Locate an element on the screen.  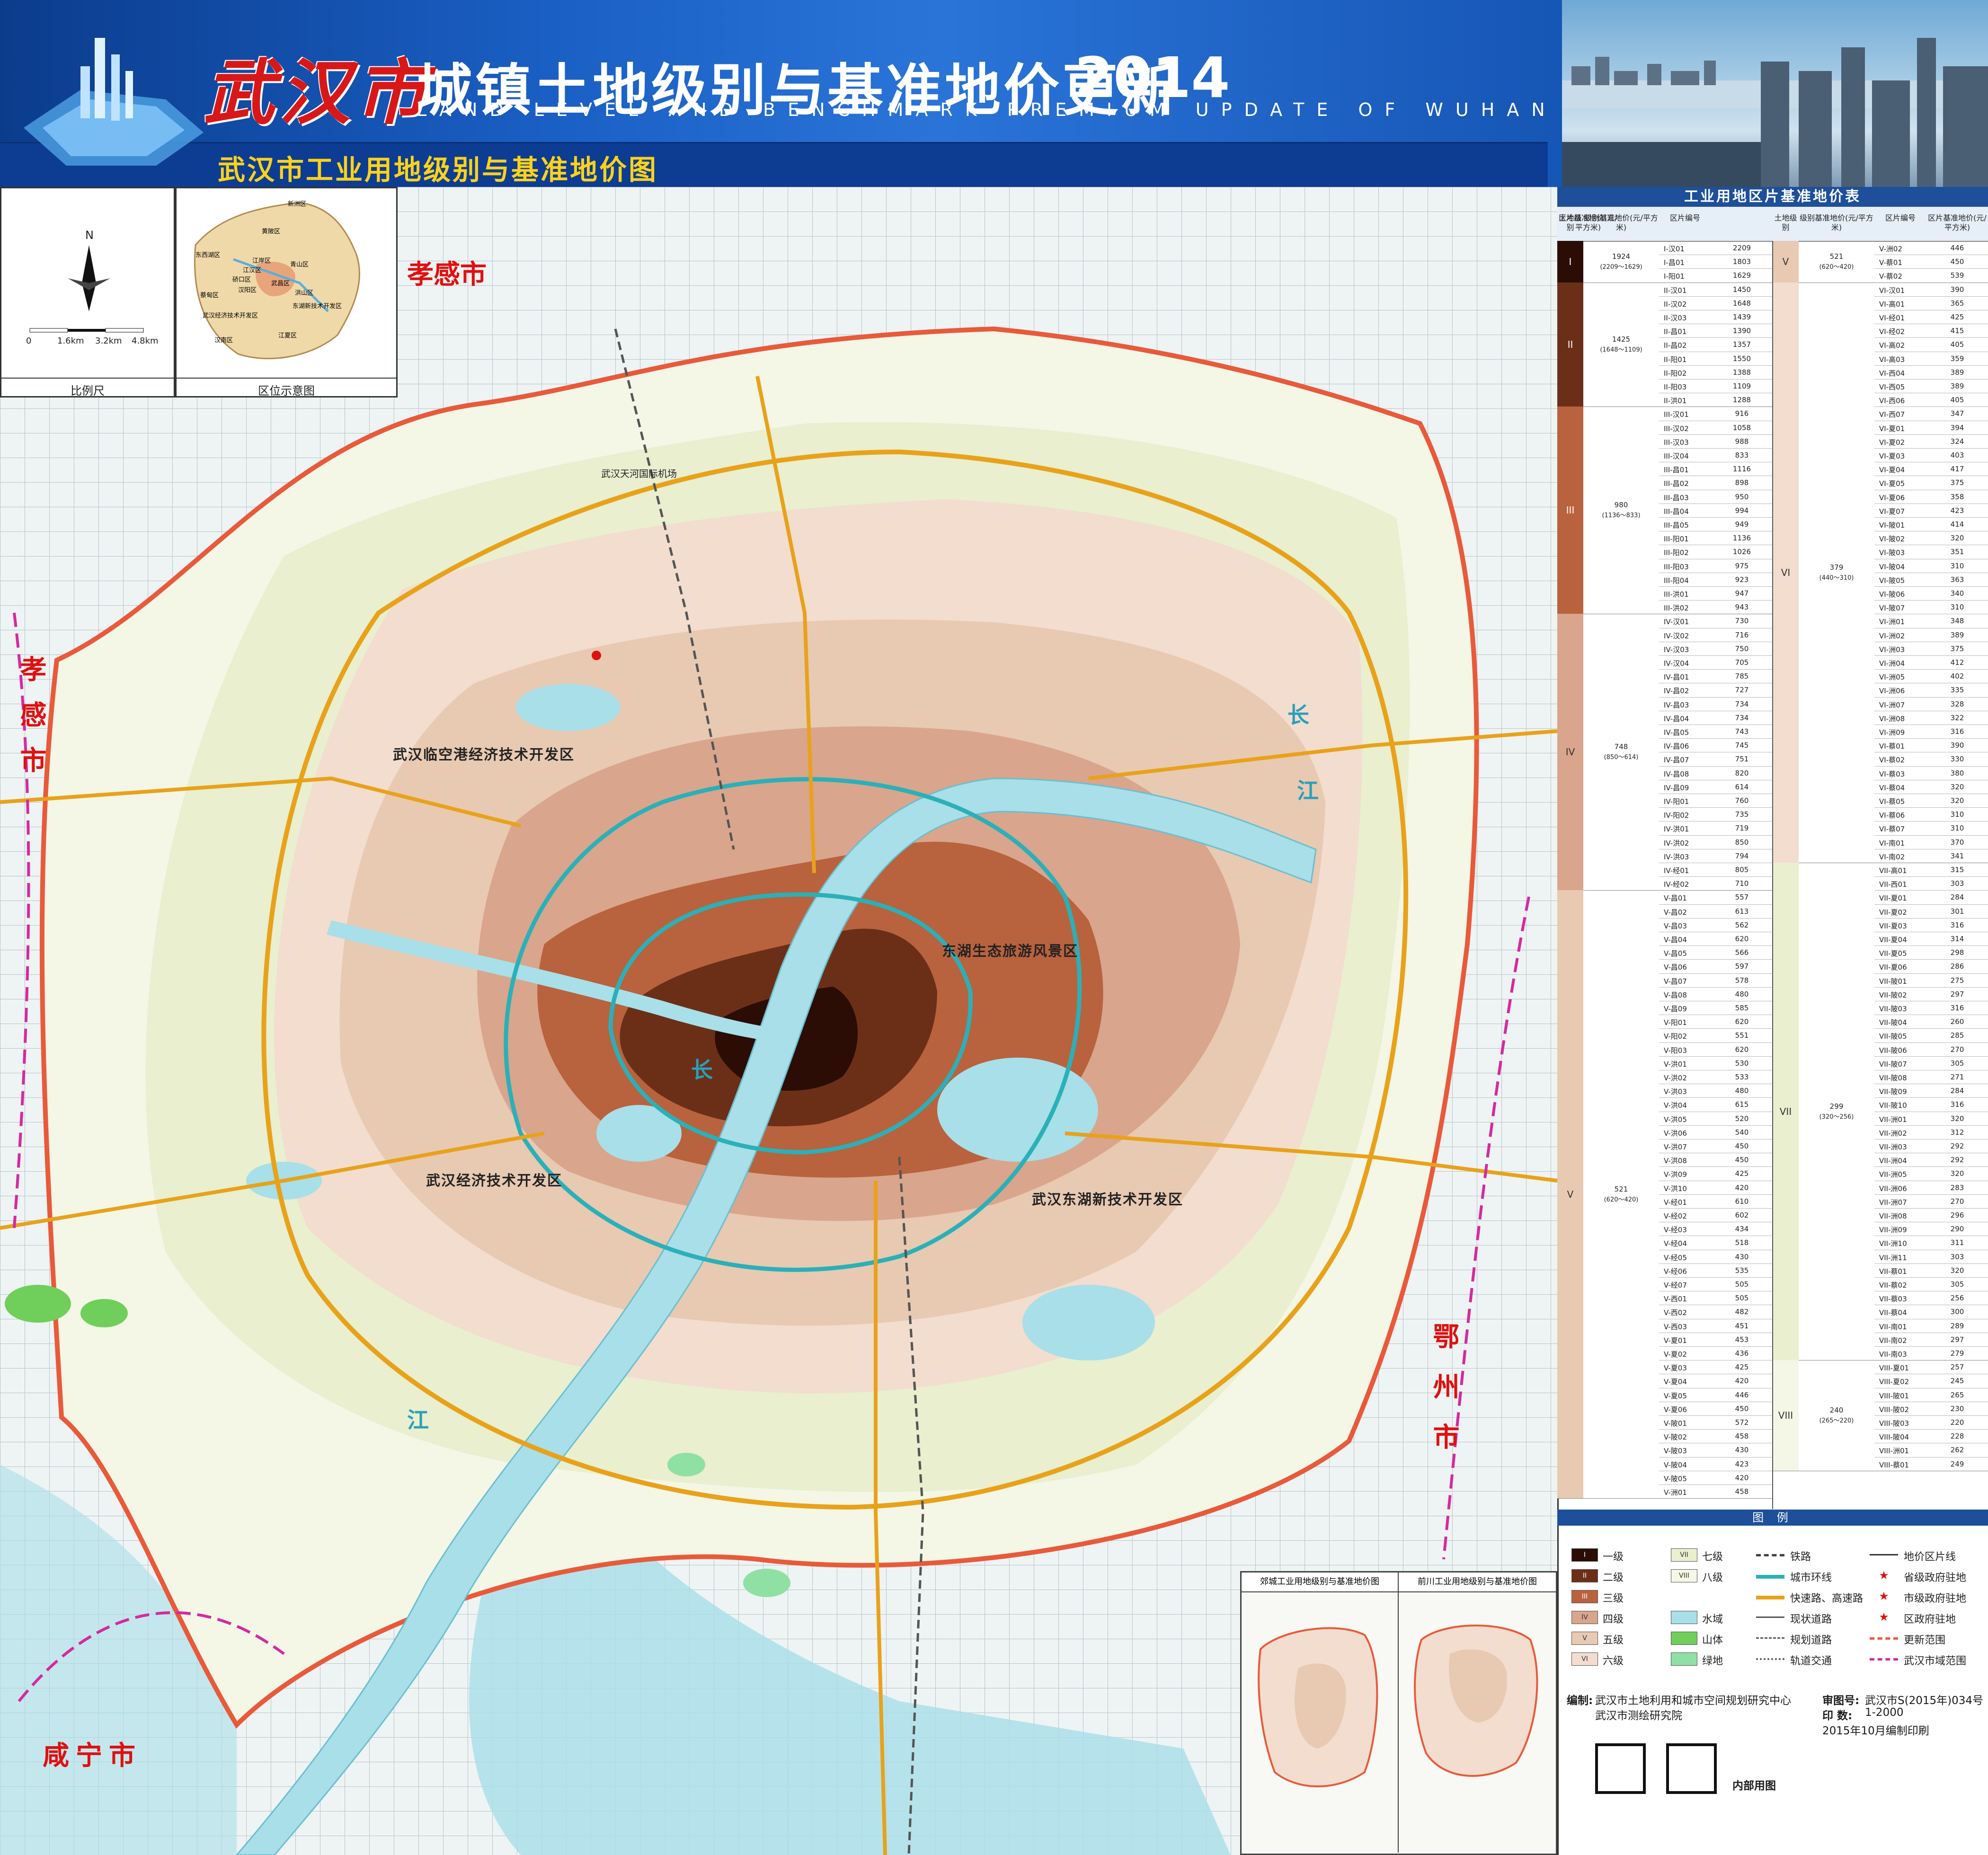
zone-code: V-昌09 is located at coordinates (1675, 1009).